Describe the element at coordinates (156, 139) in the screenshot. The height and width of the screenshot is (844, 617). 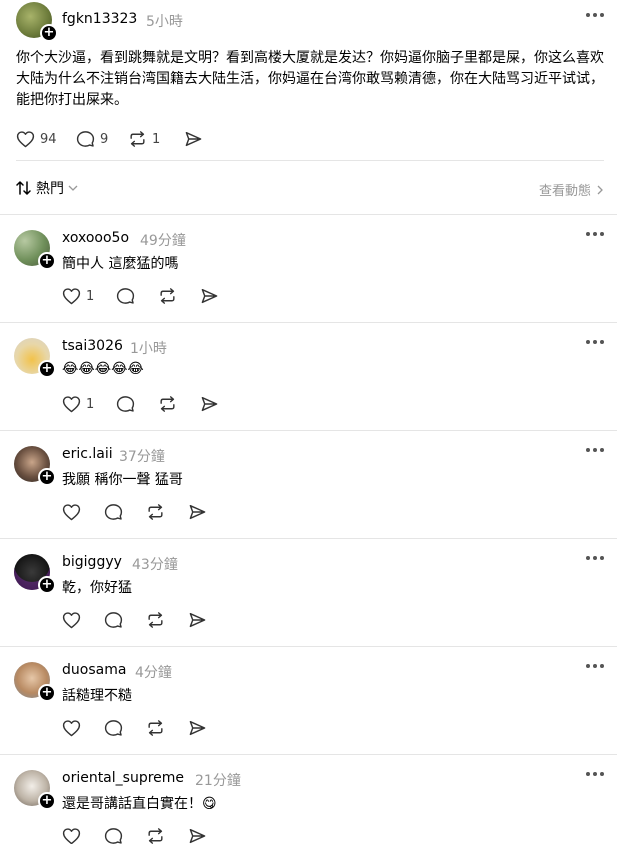
I see `repost-count: 1` at that location.